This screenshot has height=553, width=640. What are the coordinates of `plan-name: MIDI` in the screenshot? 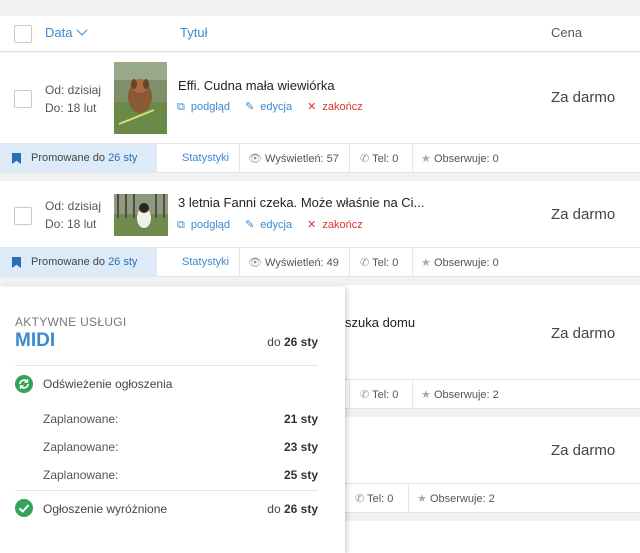 It's located at (35, 340).